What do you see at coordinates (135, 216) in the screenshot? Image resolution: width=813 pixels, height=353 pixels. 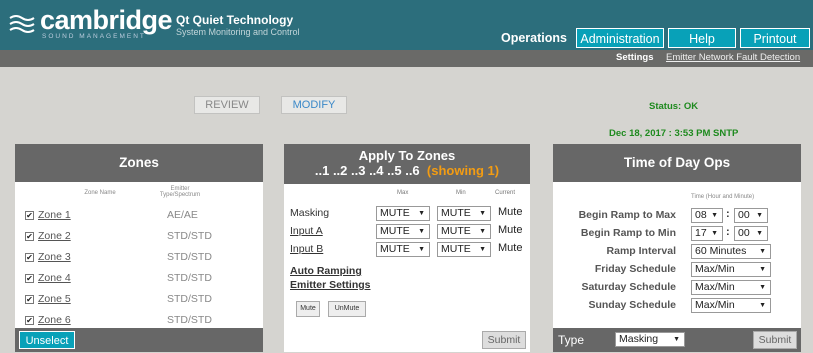 I see `zone-row: ✔ Zone 1 AE/AE` at bounding box center [135, 216].